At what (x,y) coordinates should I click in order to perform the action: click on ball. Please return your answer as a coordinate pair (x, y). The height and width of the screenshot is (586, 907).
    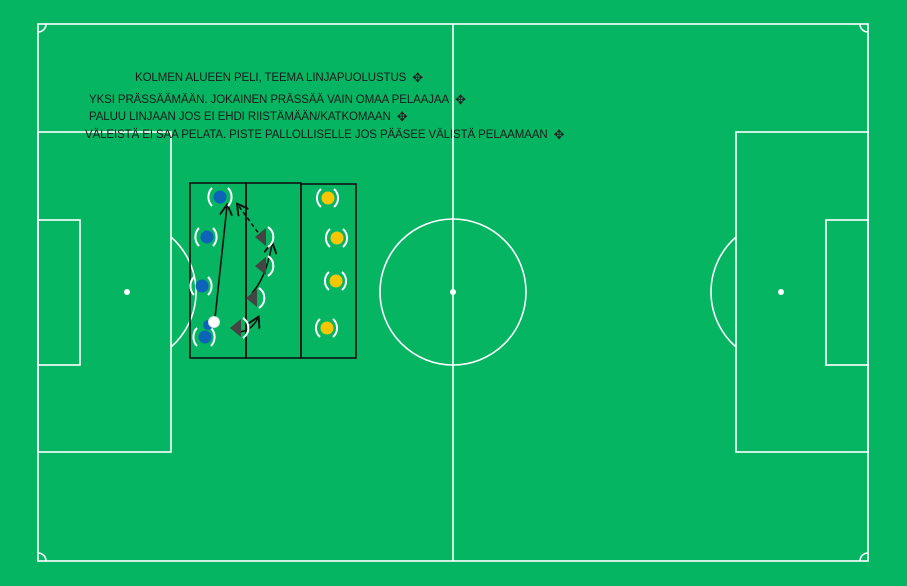
    Looking at the image, I should click on (214, 322).